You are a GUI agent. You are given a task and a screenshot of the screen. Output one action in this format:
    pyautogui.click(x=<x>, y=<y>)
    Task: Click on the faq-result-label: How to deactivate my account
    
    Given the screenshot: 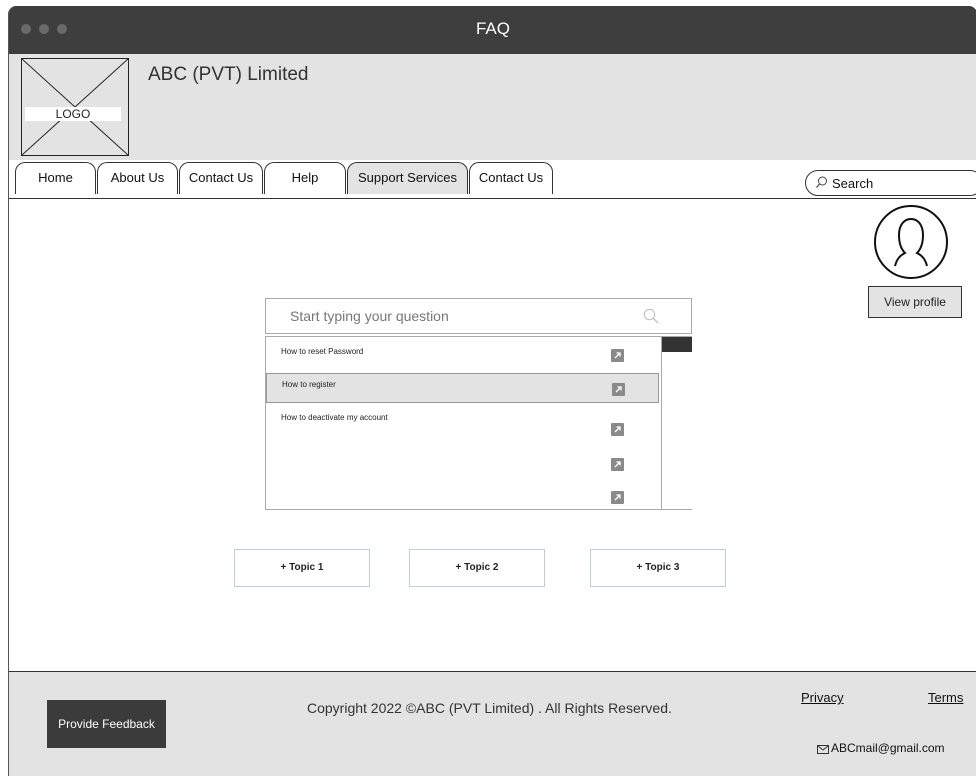 What is the action you would take?
    pyautogui.click(x=334, y=417)
    